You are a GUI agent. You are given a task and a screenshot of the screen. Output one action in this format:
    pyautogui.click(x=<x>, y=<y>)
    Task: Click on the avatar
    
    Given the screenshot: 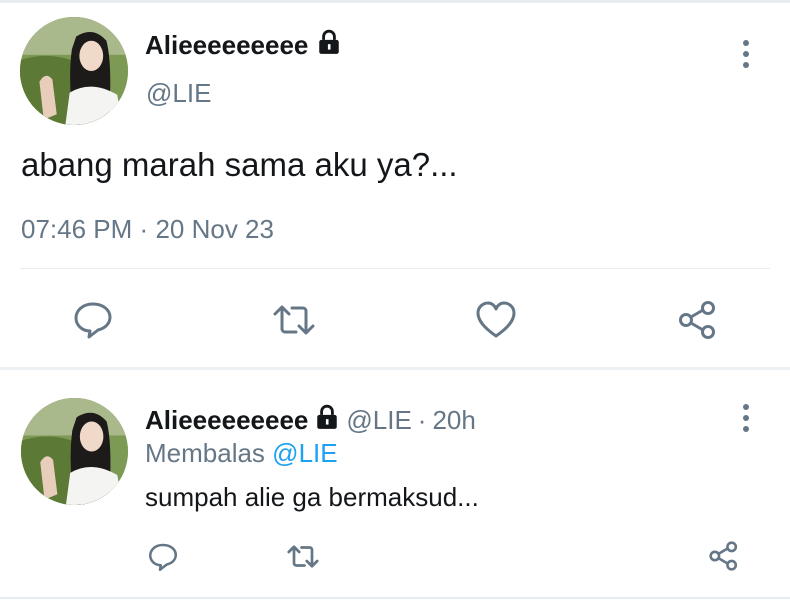 What is the action you would take?
    pyautogui.click(x=74, y=71)
    